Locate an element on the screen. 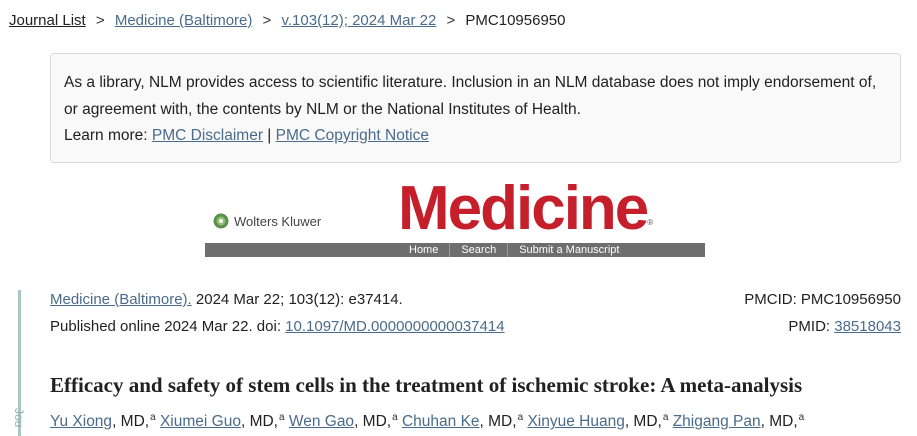 The width and height of the screenshot is (917, 436). author-item: Zhigang Pan, MD,a is located at coordinates (739, 421).